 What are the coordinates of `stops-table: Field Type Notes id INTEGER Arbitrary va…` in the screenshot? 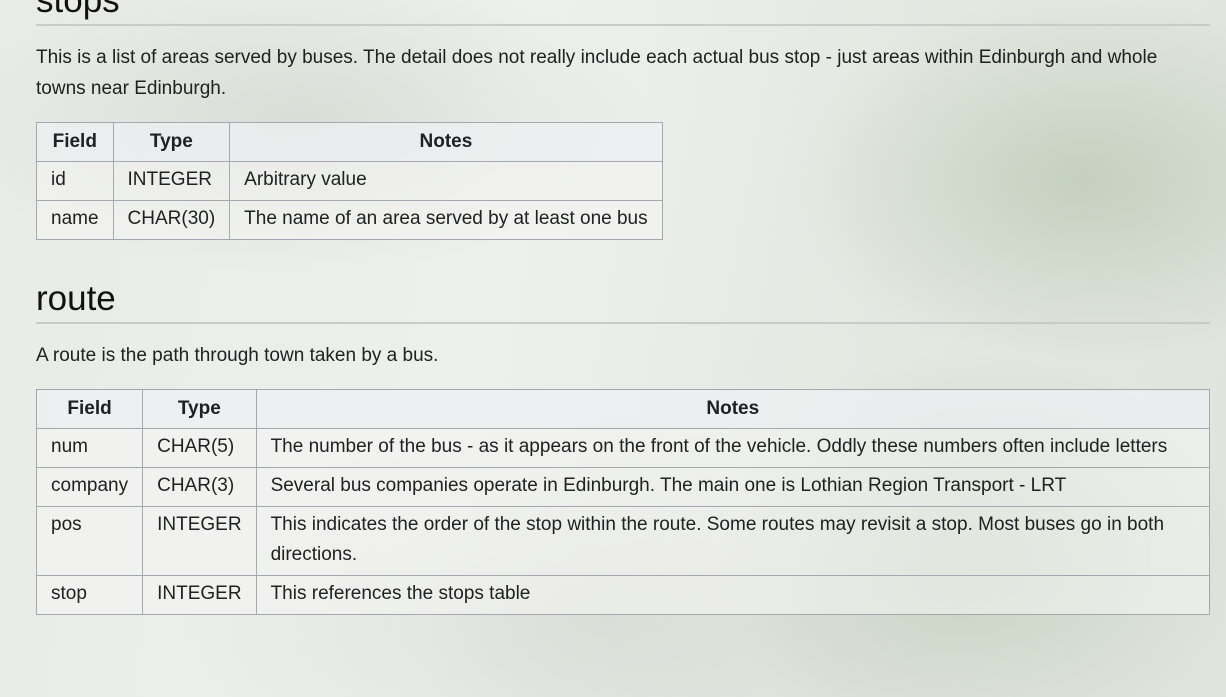 It's located at (349, 181).